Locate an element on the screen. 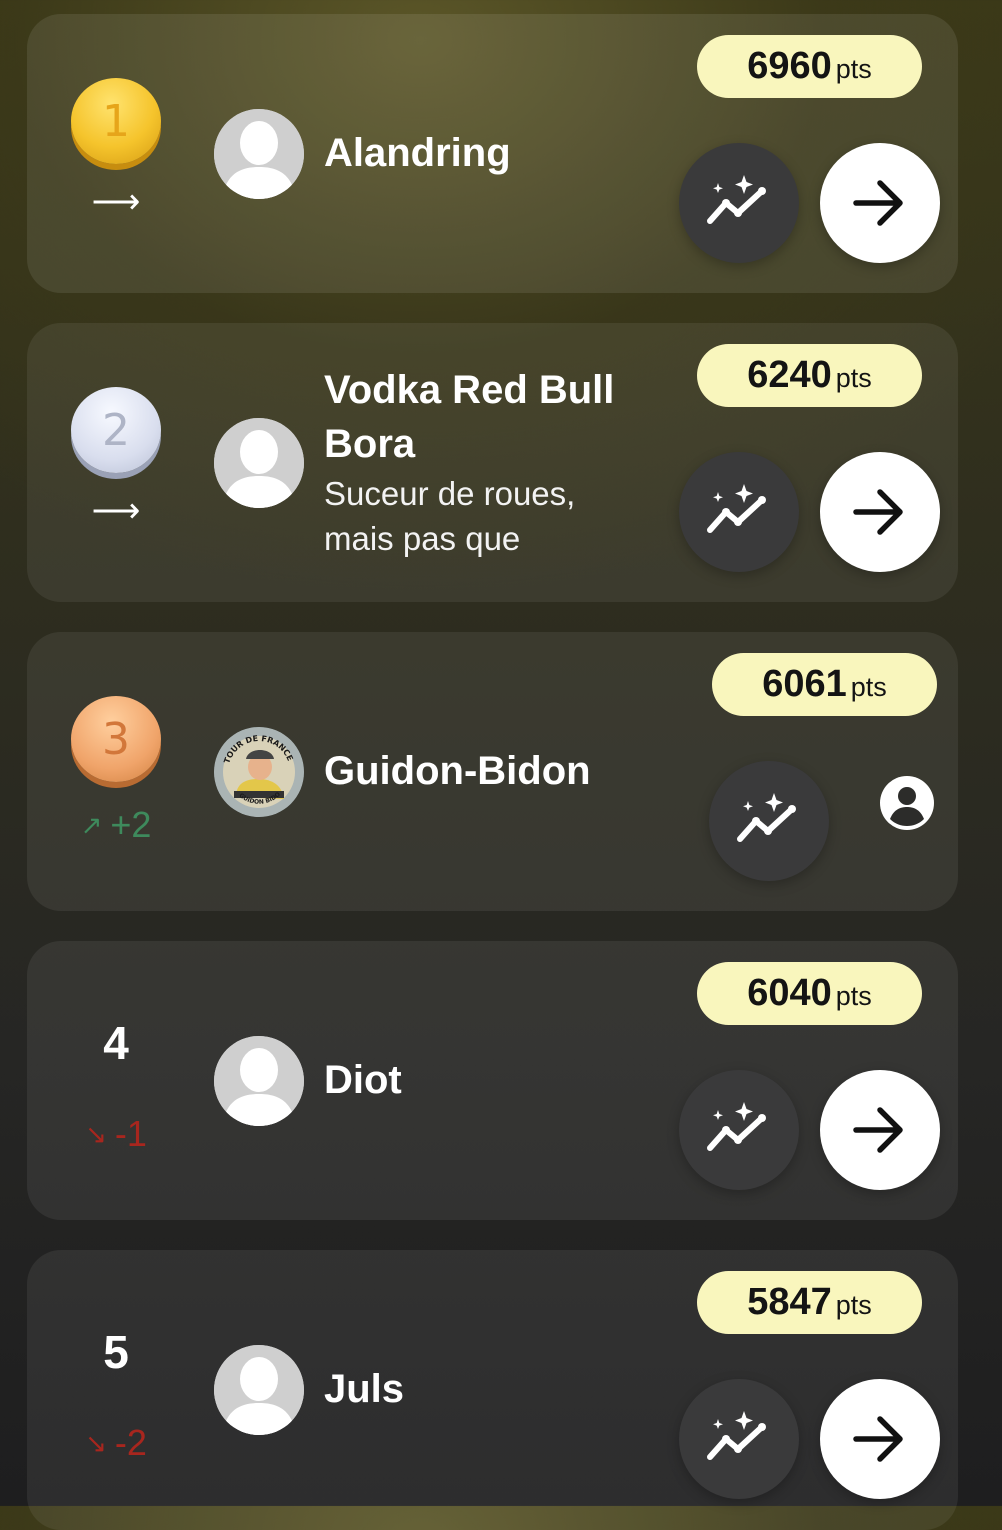 This screenshot has height=1530, width=1002. points-badge: 6040 pts is located at coordinates (809, 993).